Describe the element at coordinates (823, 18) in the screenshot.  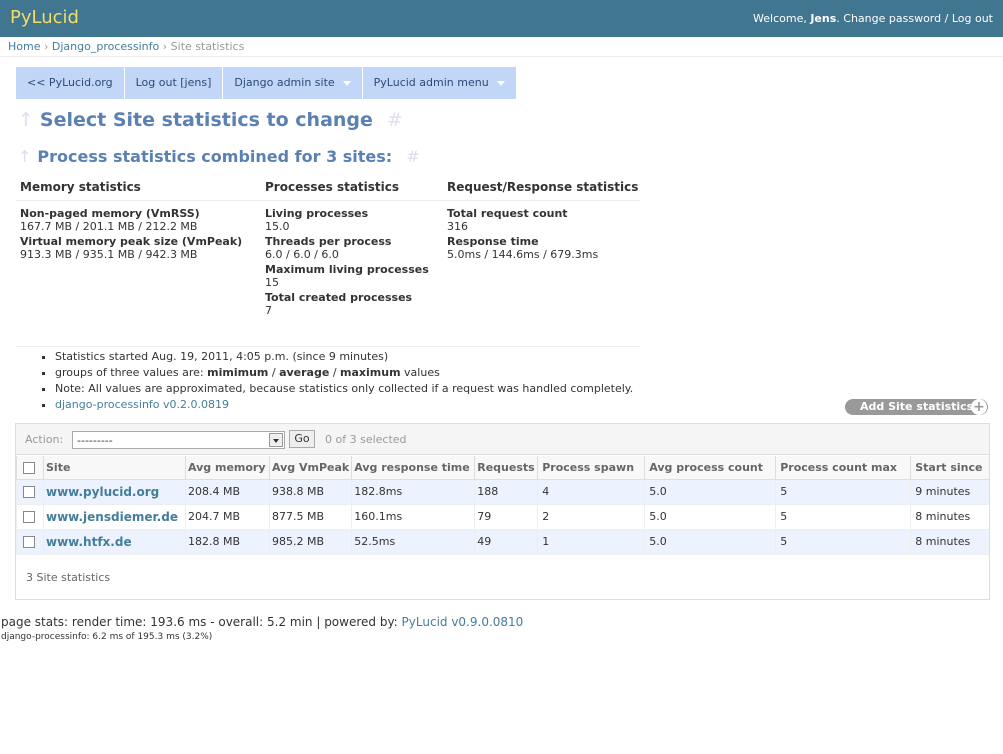
I see `username: Jens` at that location.